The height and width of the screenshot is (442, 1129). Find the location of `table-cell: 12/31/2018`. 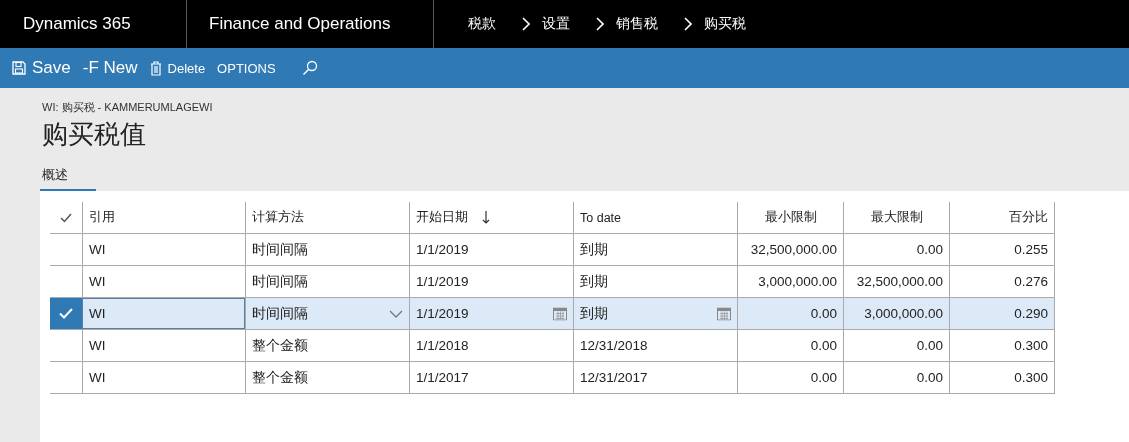

table-cell: 12/31/2018 is located at coordinates (614, 345).